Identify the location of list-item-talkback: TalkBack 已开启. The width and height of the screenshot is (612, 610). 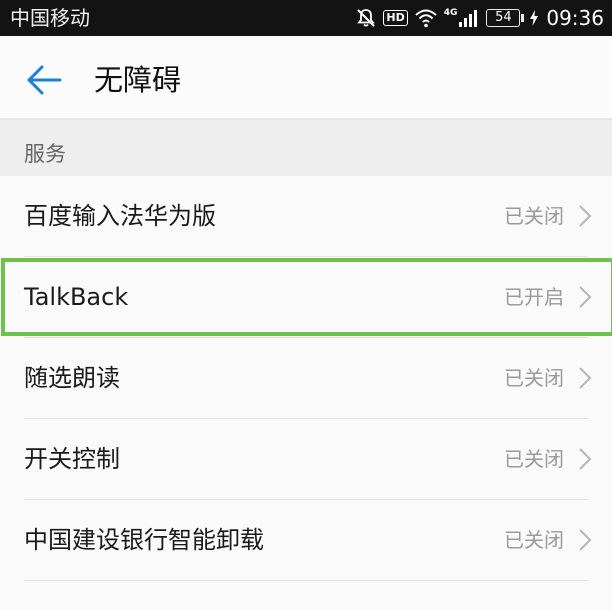
(306, 297).